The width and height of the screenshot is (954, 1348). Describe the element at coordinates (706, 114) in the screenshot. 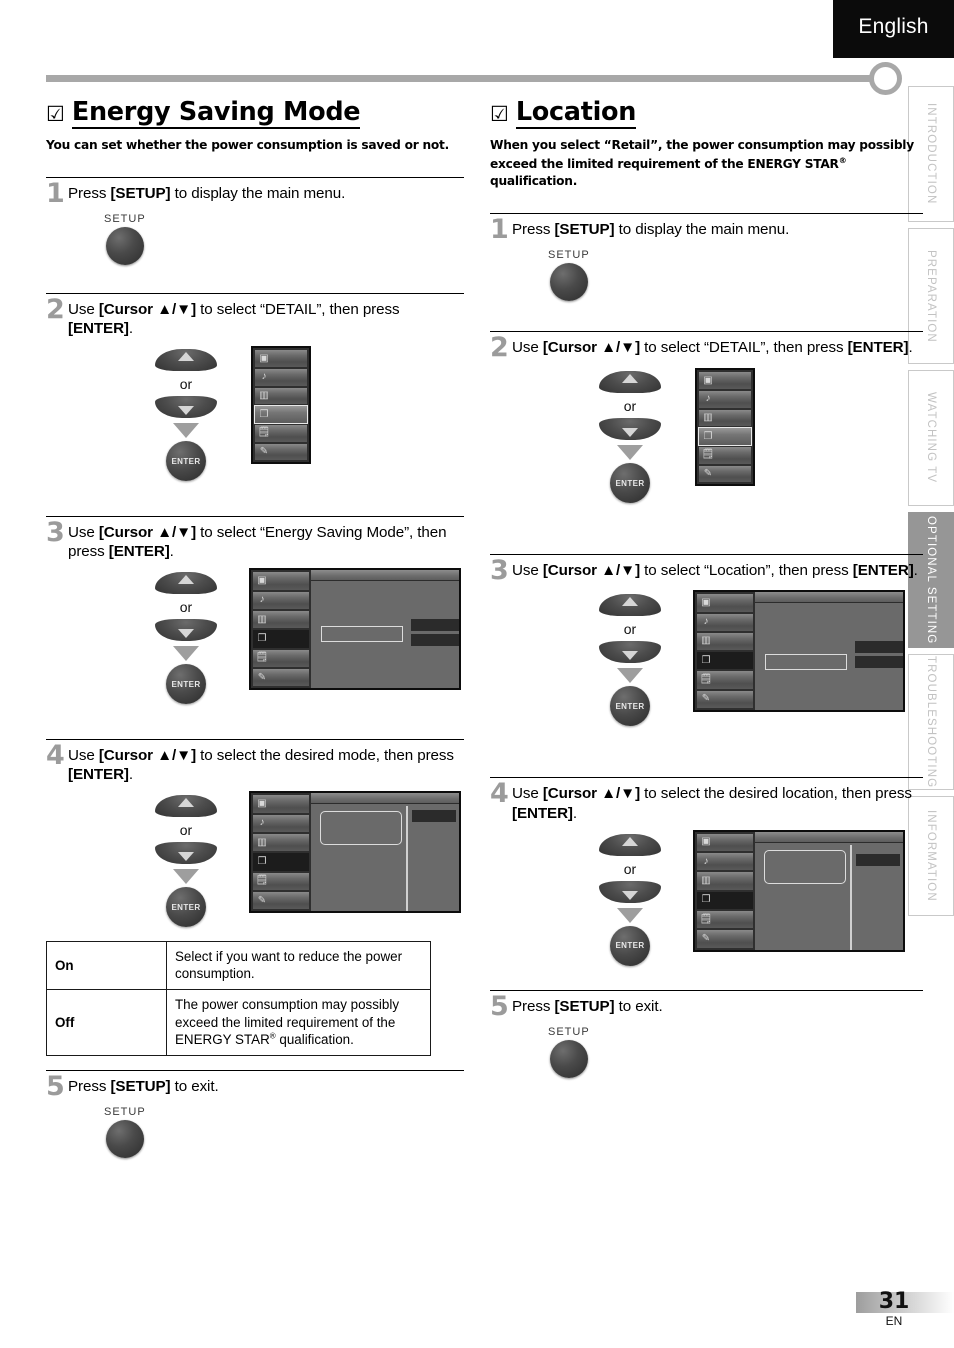

I see `right-section-heading: ☑ Location` at that location.